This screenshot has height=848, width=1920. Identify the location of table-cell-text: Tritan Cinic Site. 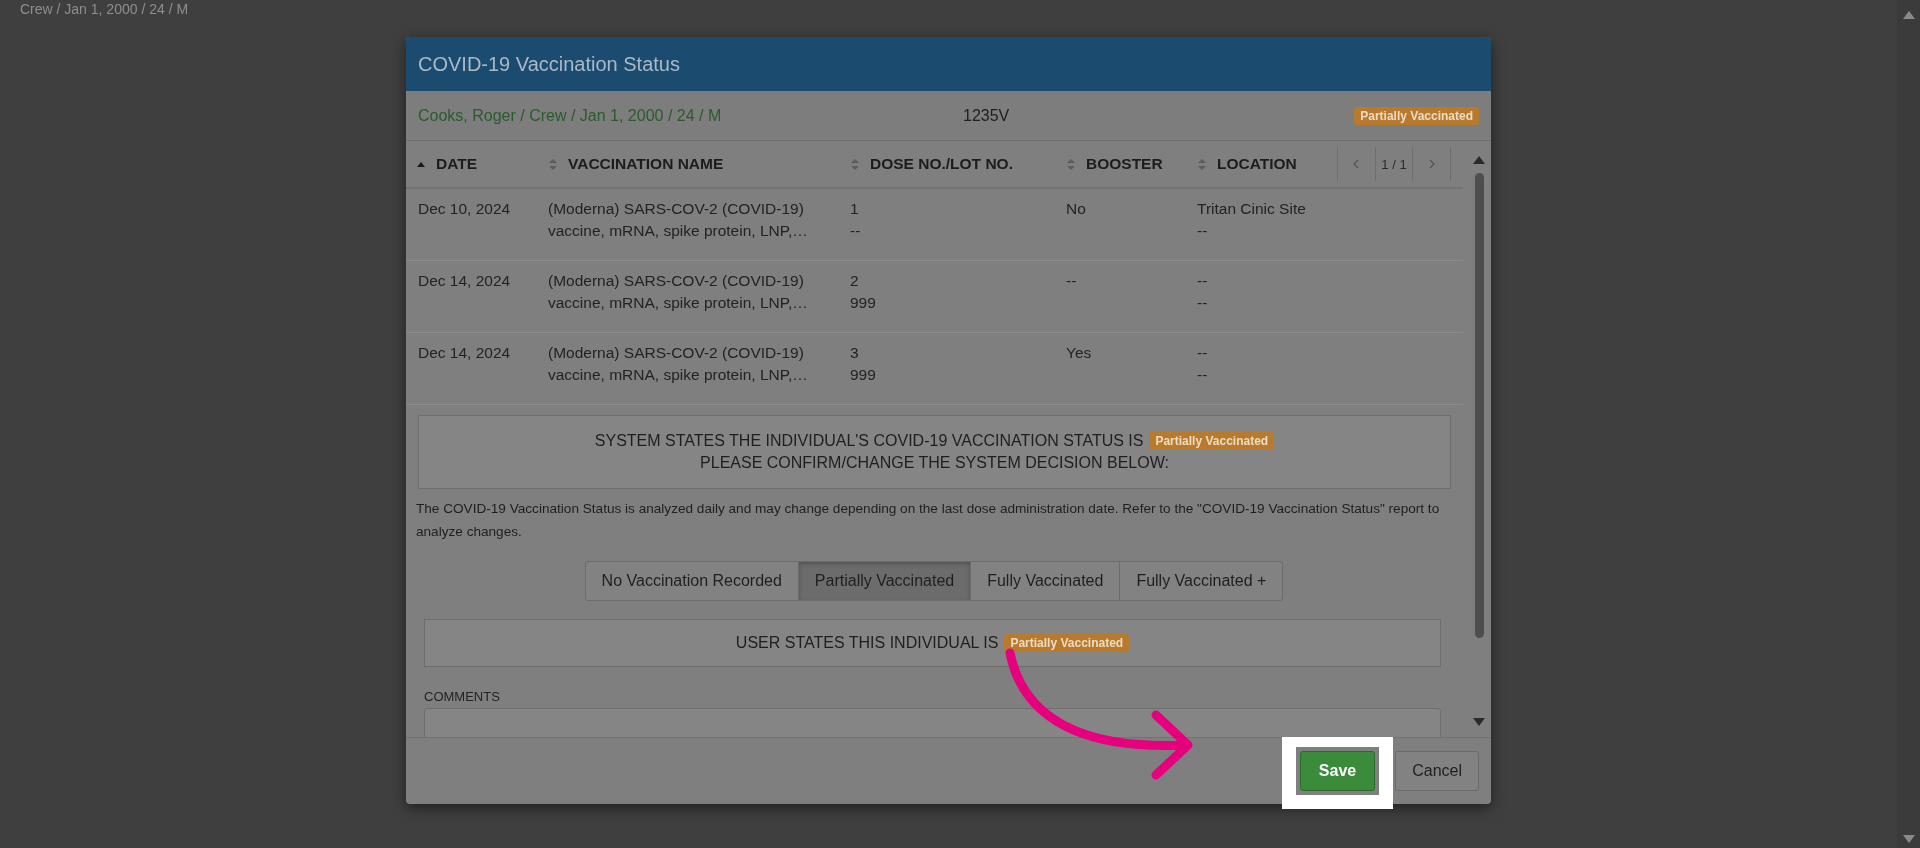
(1252, 209).